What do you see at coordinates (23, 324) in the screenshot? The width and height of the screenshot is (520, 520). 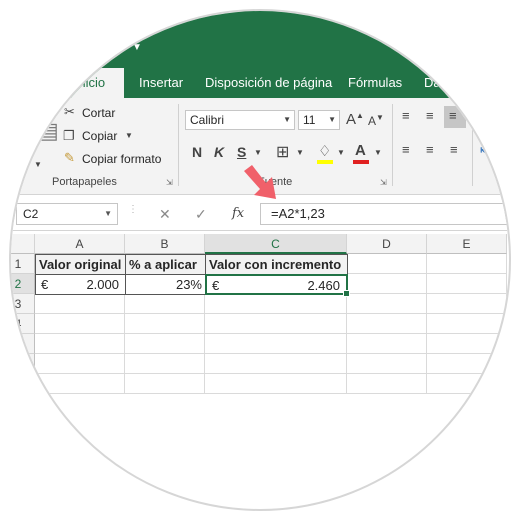 I see `row-header-4: 4` at bounding box center [23, 324].